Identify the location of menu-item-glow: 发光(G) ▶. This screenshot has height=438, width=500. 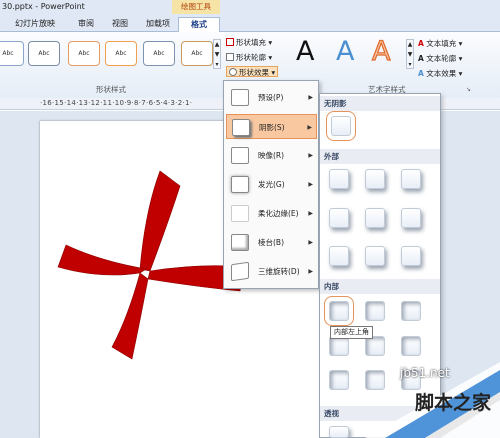
(271, 184).